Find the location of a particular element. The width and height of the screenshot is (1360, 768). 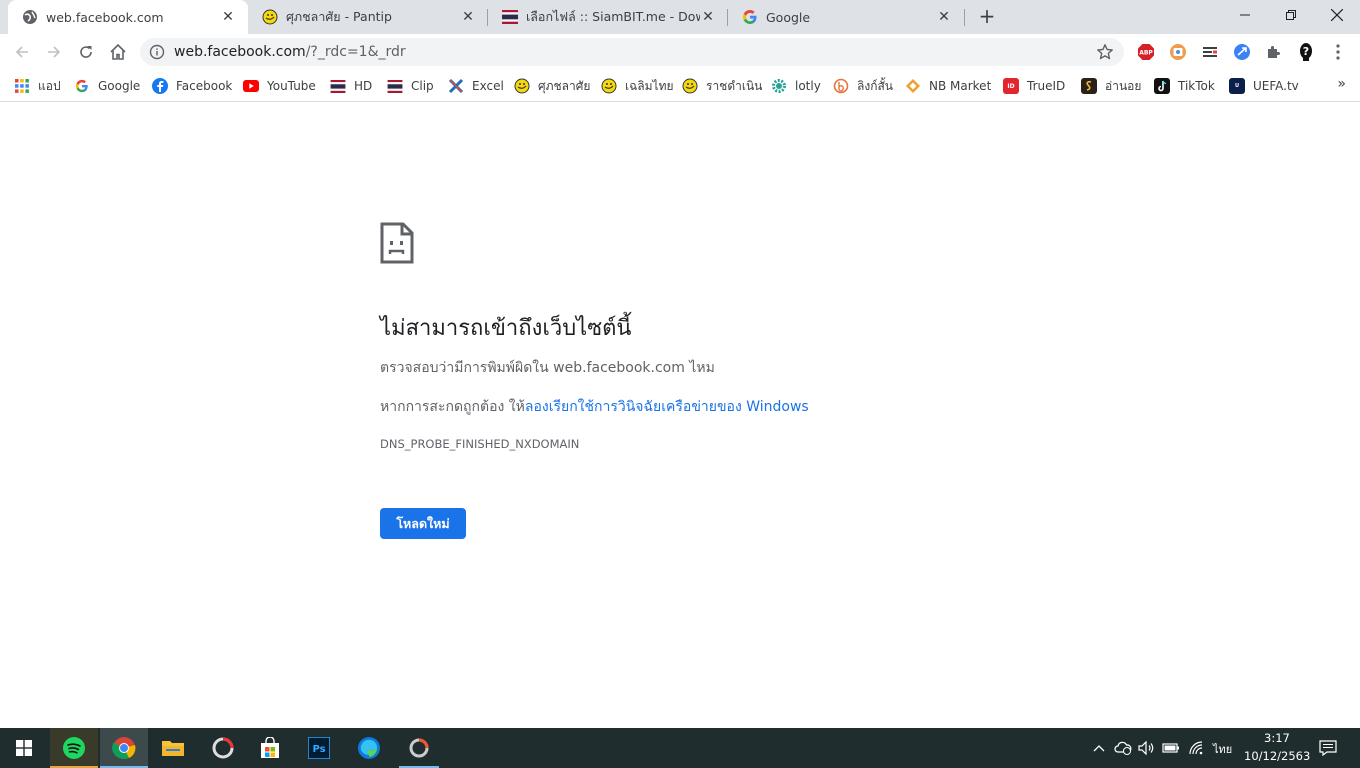

bookmark-label: lotly is located at coordinates (808, 86).